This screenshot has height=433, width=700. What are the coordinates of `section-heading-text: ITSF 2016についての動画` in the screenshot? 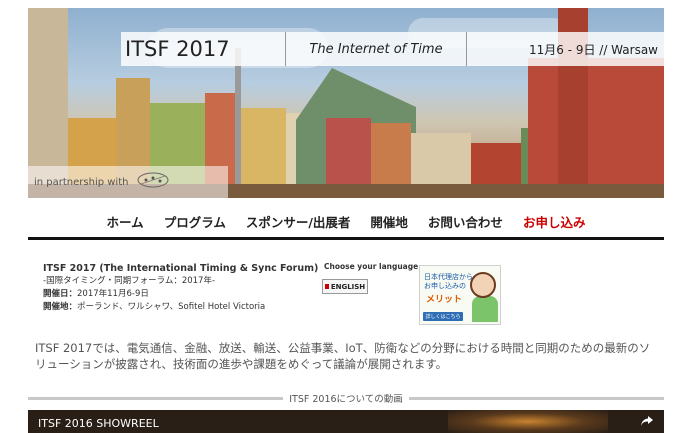 It's located at (346, 399).